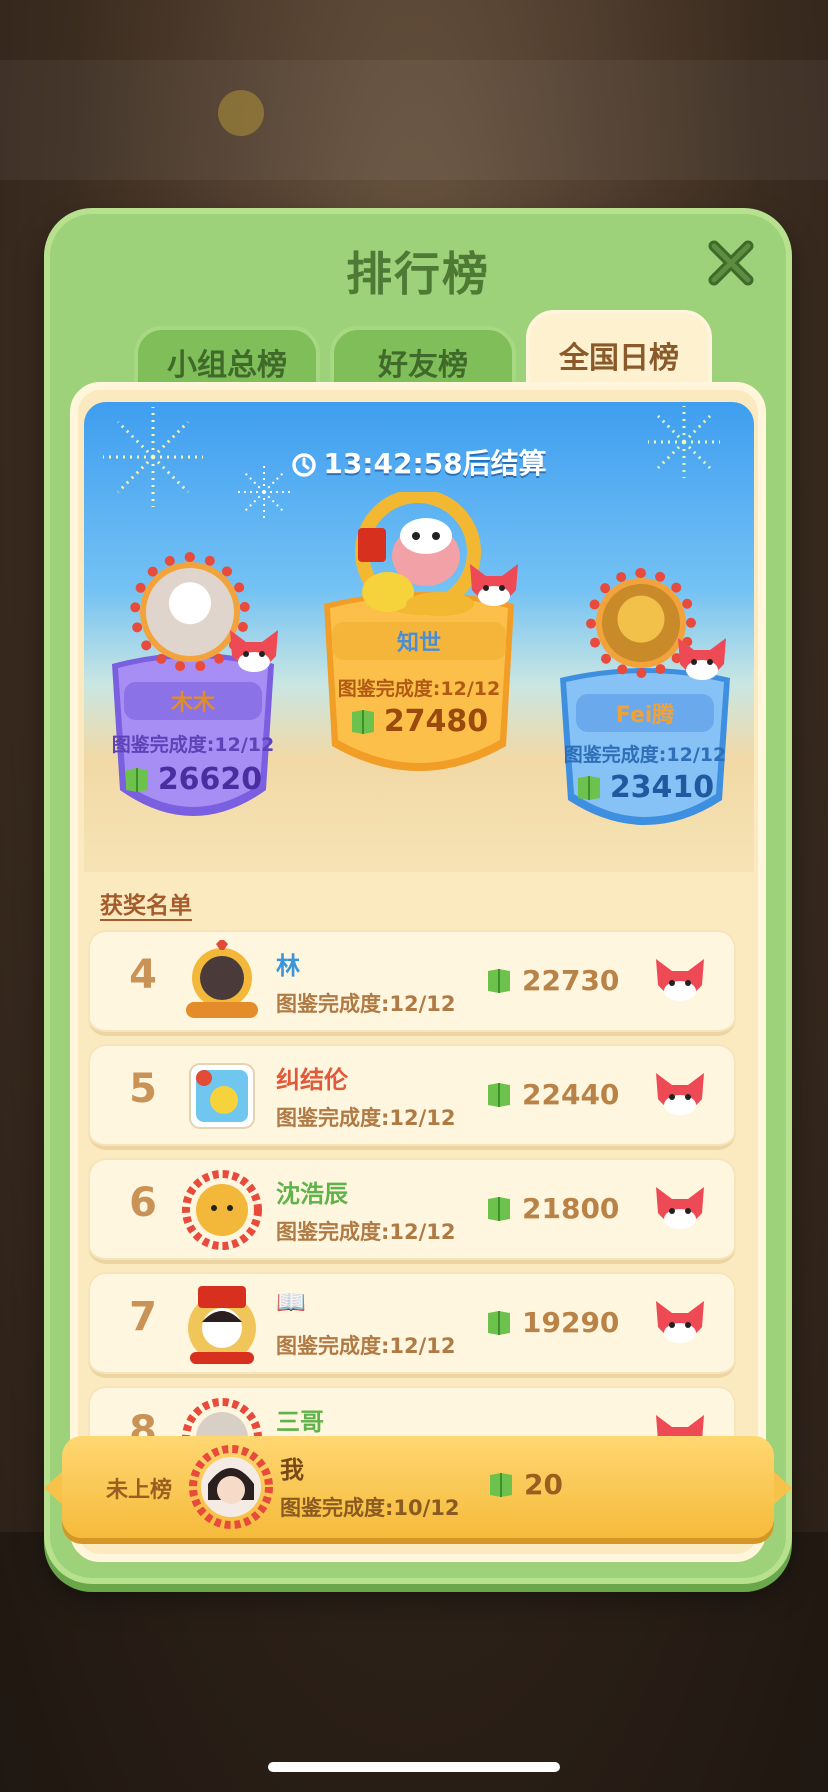  I want to click on podium-name: 木木, so click(193, 701).